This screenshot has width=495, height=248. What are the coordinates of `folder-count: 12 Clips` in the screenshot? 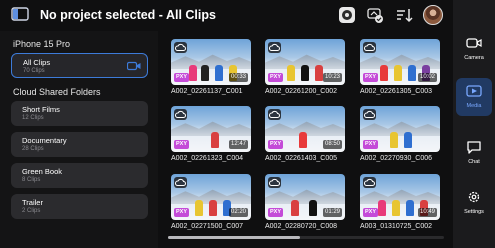 It's located at (33, 118).